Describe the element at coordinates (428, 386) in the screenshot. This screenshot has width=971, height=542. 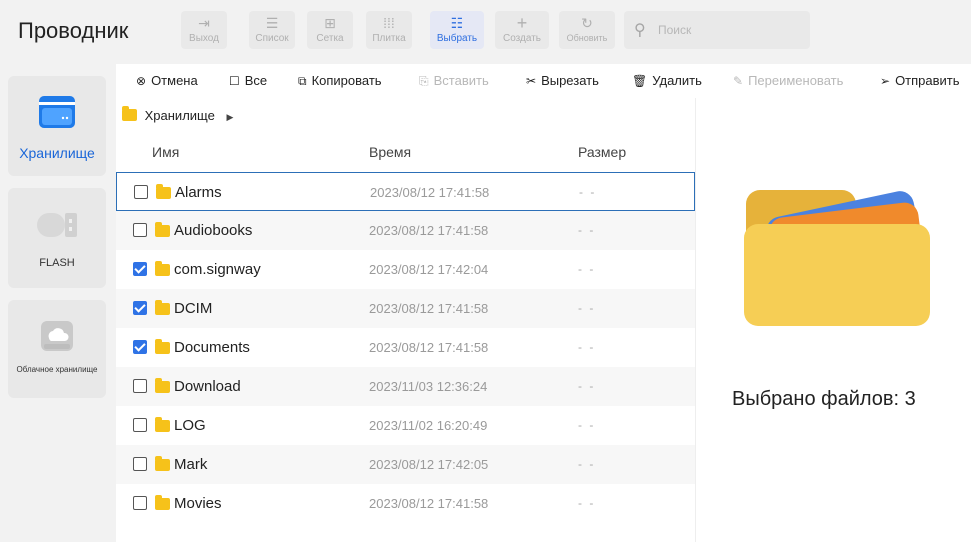
I see `file-time: 2023/11/03 12:36:24` at that location.